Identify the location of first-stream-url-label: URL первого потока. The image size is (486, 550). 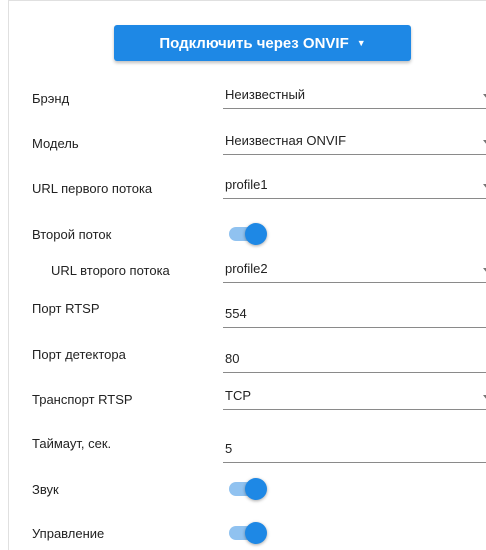
(92, 188).